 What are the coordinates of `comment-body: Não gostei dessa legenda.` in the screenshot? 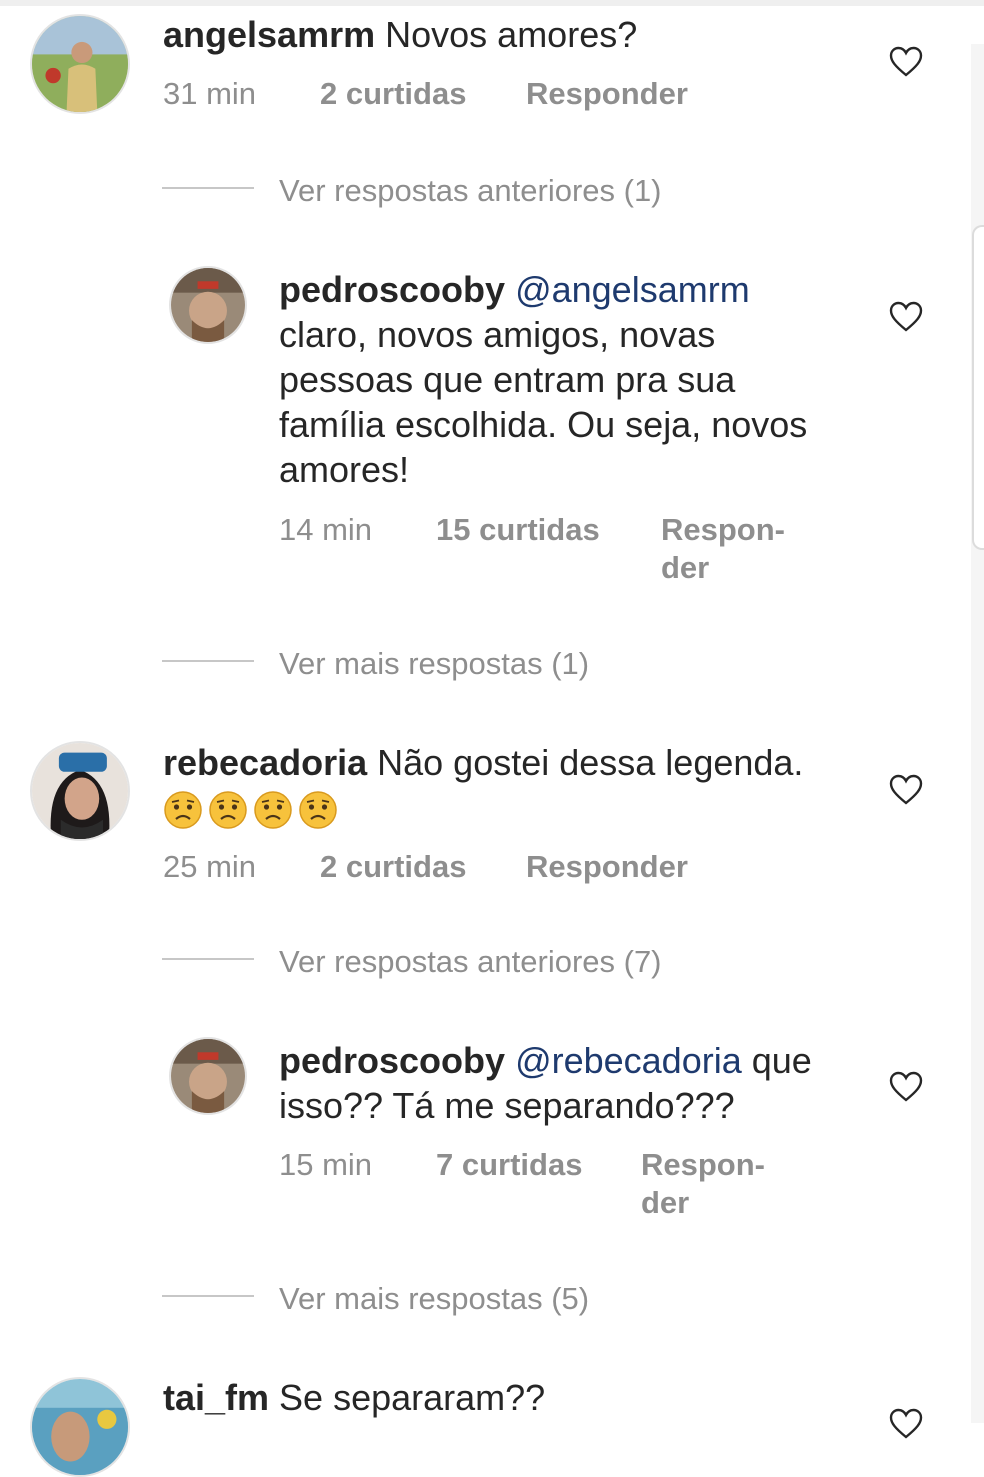 It's located at (590, 762).